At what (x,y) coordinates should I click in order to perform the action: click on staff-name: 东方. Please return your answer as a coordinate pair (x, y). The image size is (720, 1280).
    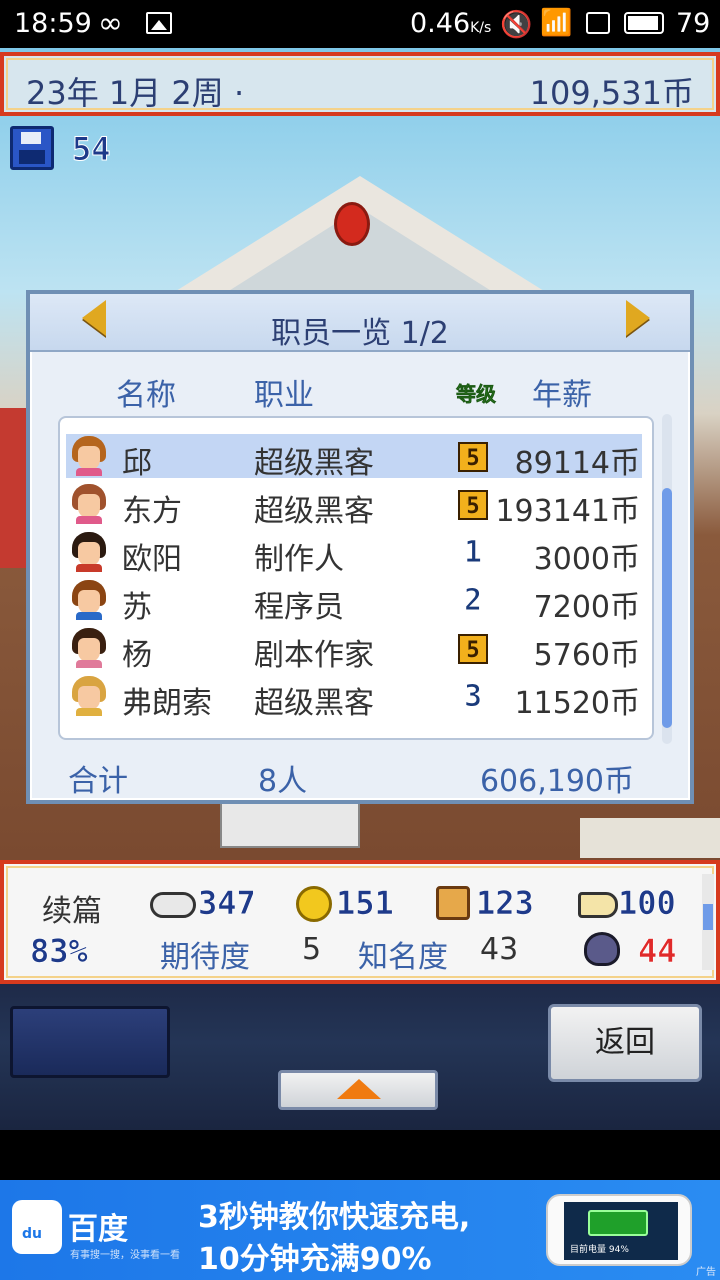
    Looking at the image, I should click on (152, 511).